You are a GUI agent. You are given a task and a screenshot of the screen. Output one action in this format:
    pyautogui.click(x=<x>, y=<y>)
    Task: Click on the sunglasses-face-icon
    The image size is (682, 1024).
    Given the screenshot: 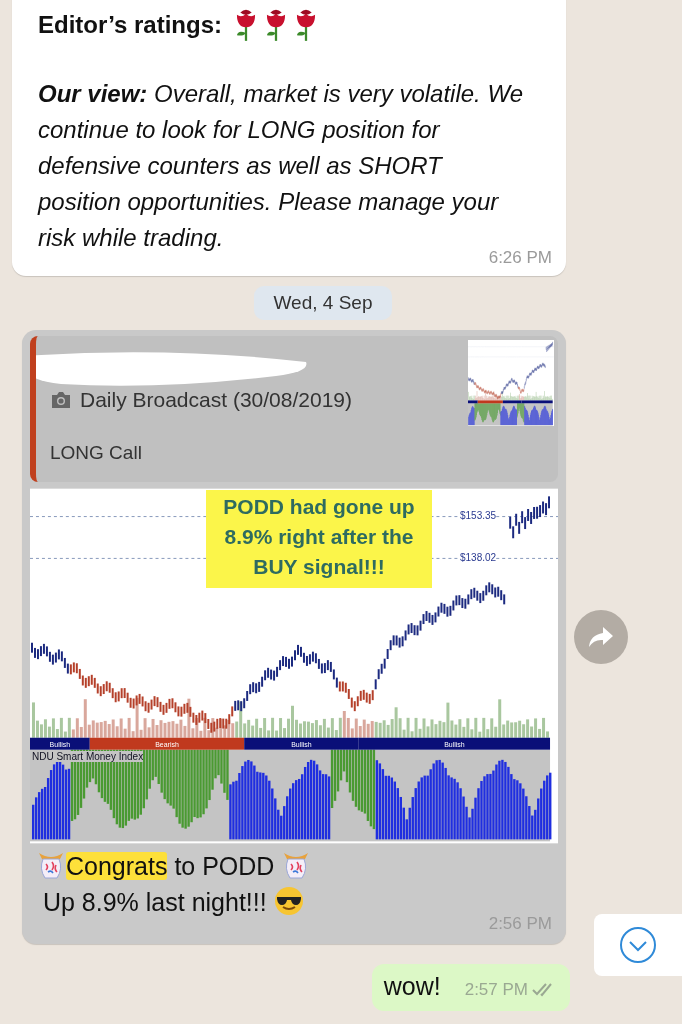 What is the action you would take?
    pyautogui.click(x=288, y=901)
    